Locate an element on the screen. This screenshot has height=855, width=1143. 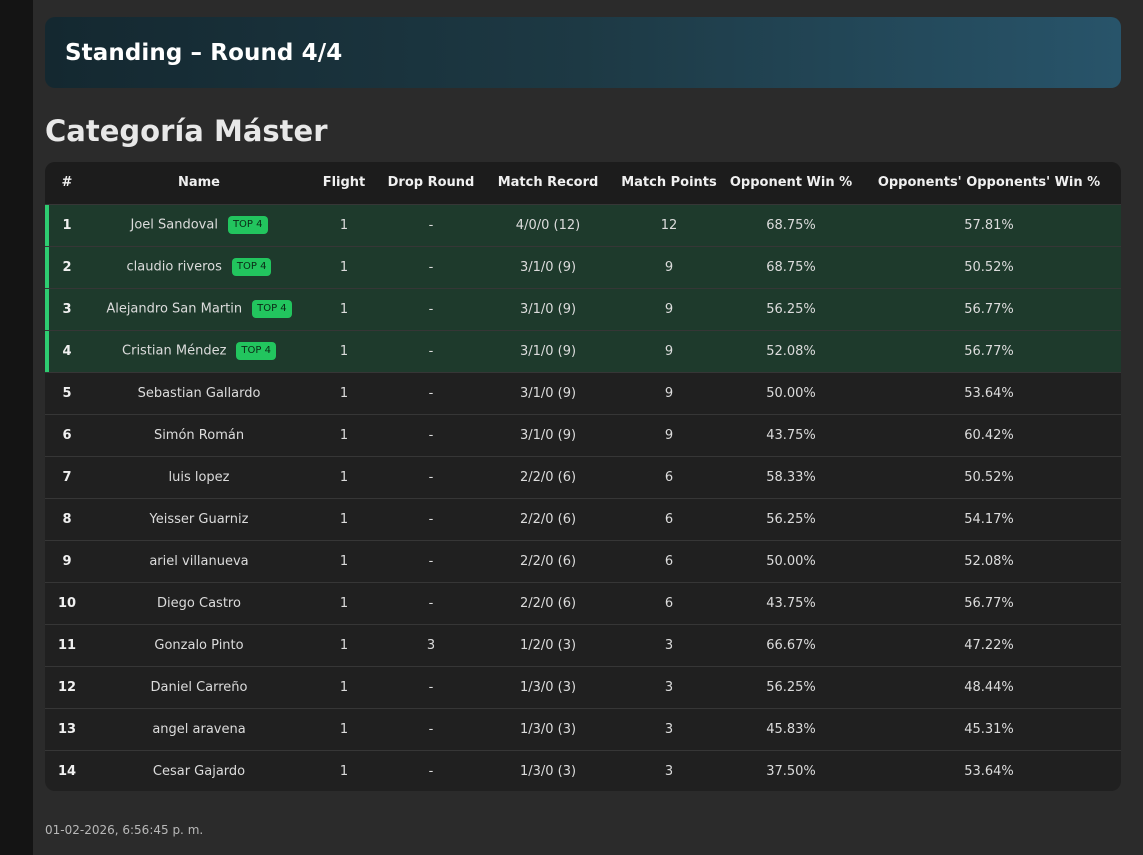
player-name-cell: Yeisser Guarniz is located at coordinates (199, 519).